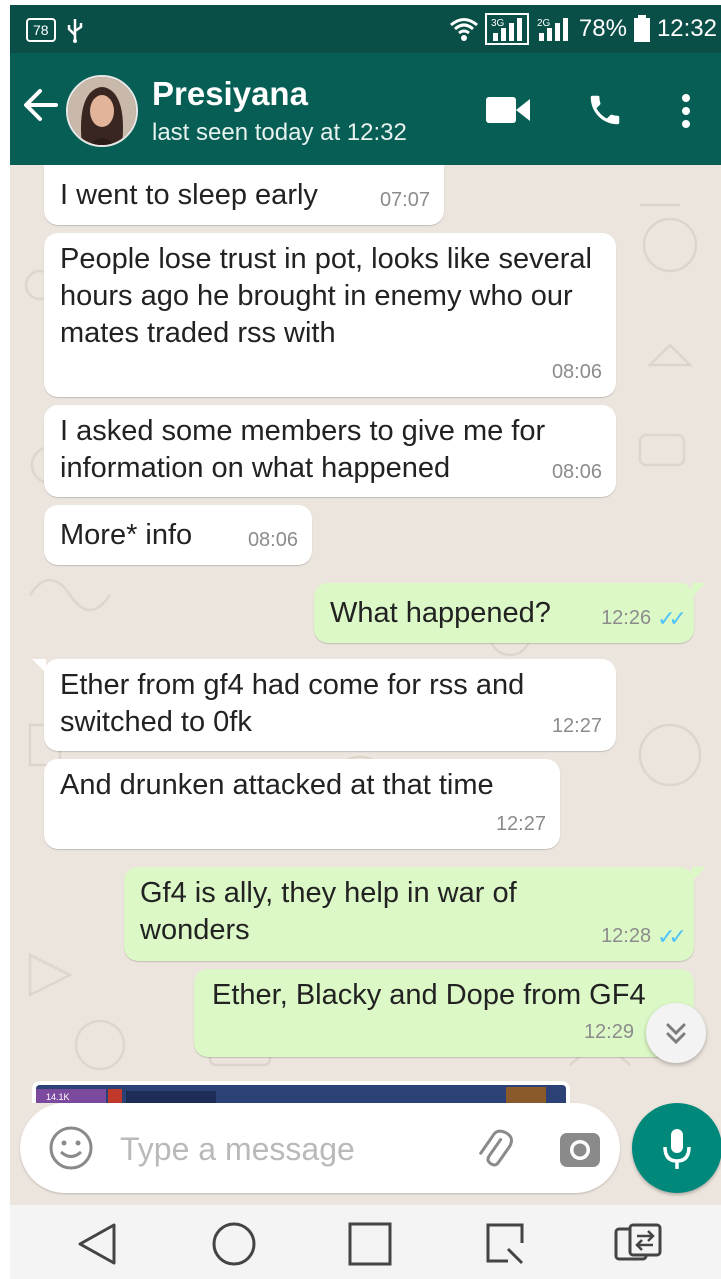 Image resolution: width=721 pixels, height=1279 pixels. What do you see at coordinates (58, 1097) in the screenshot?
I see `svg-text: 14.1K` at bounding box center [58, 1097].